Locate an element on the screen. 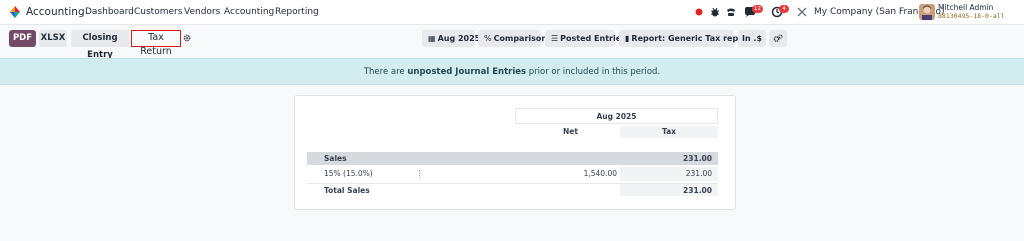 The image size is (1024, 241). entries-filter-button: ☰ Posted Entries is located at coordinates (585, 38).